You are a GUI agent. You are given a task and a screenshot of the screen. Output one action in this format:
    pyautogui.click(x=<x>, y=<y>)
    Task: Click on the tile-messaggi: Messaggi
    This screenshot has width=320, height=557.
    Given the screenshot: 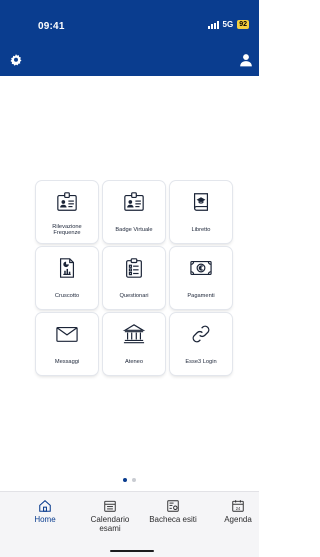 What is the action you would take?
    pyautogui.click(x=67, y=344)
    